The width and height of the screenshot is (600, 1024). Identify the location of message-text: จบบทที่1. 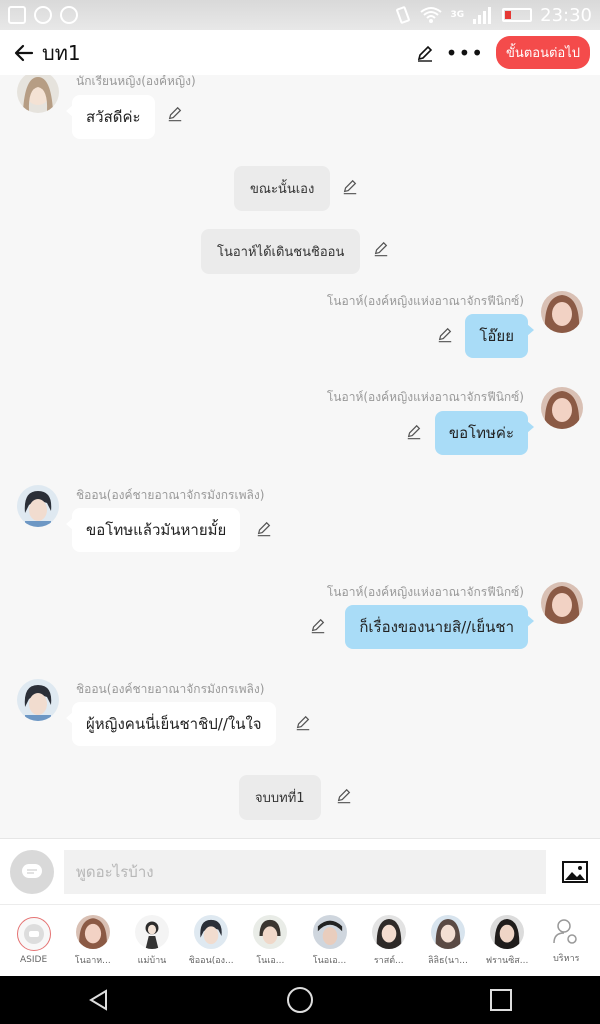
(280, 798).